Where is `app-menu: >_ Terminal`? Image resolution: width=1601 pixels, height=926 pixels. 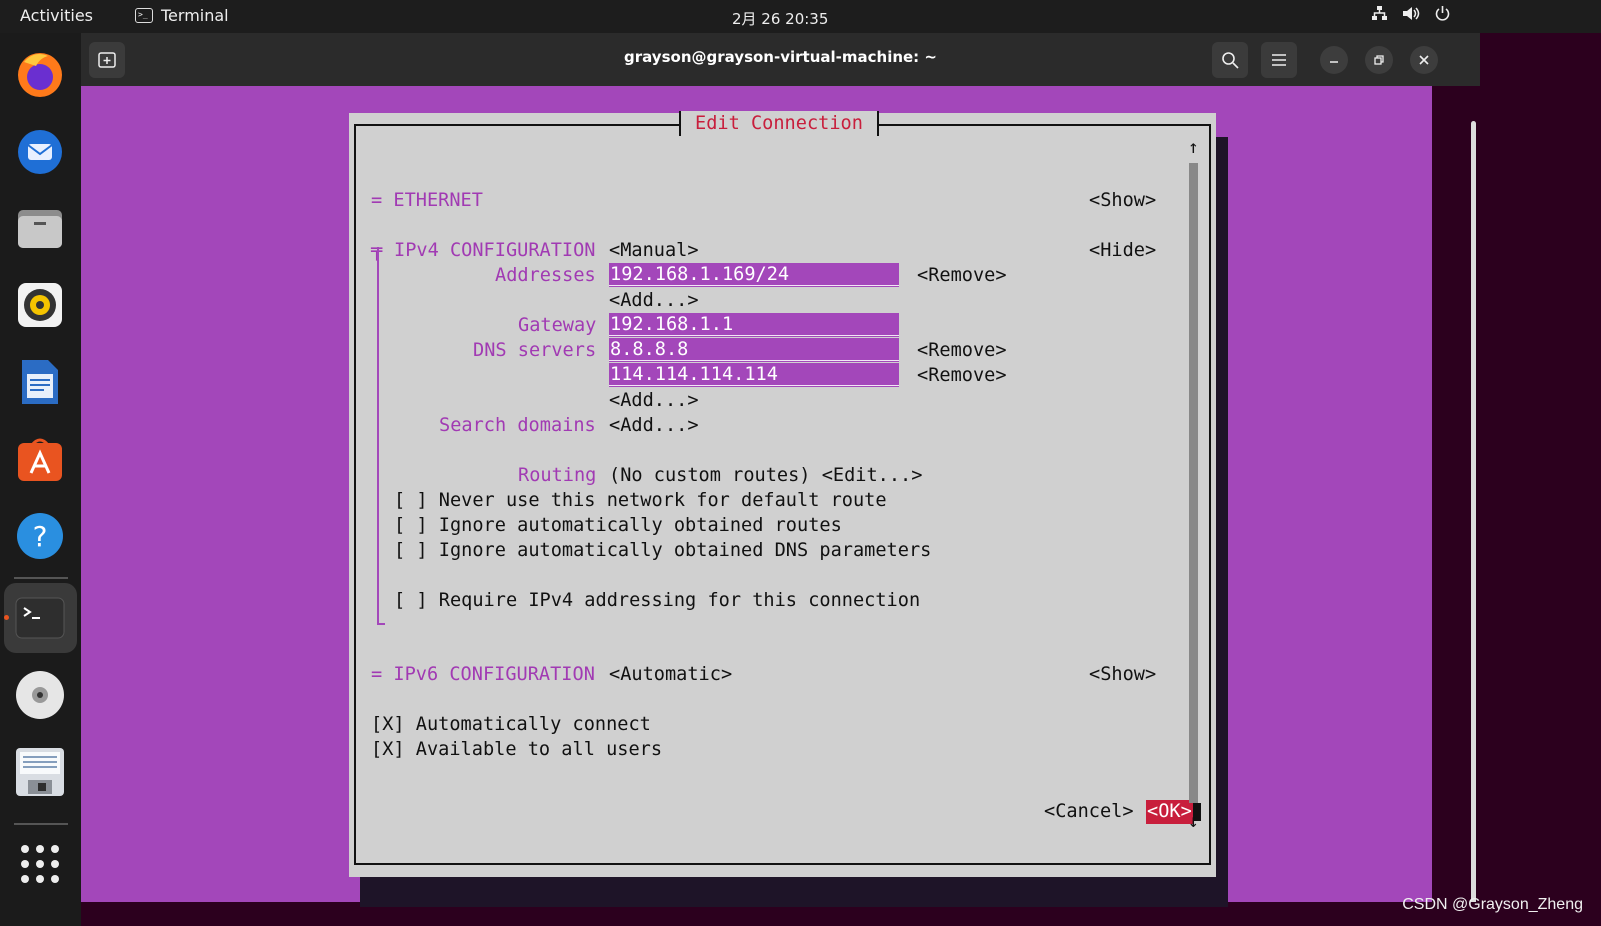
app-menu: >_ Terminal is located at coordinates (182, 15).